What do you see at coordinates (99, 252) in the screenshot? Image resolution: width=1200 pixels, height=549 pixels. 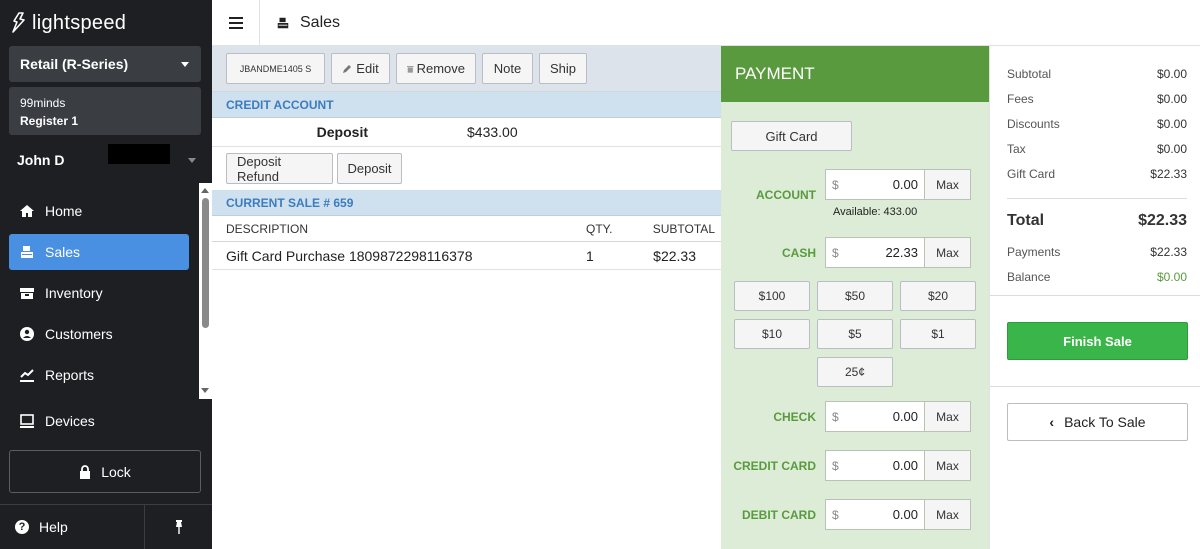 I see `sidebar-item-sales: Sales` at bounding box center [99, 252].